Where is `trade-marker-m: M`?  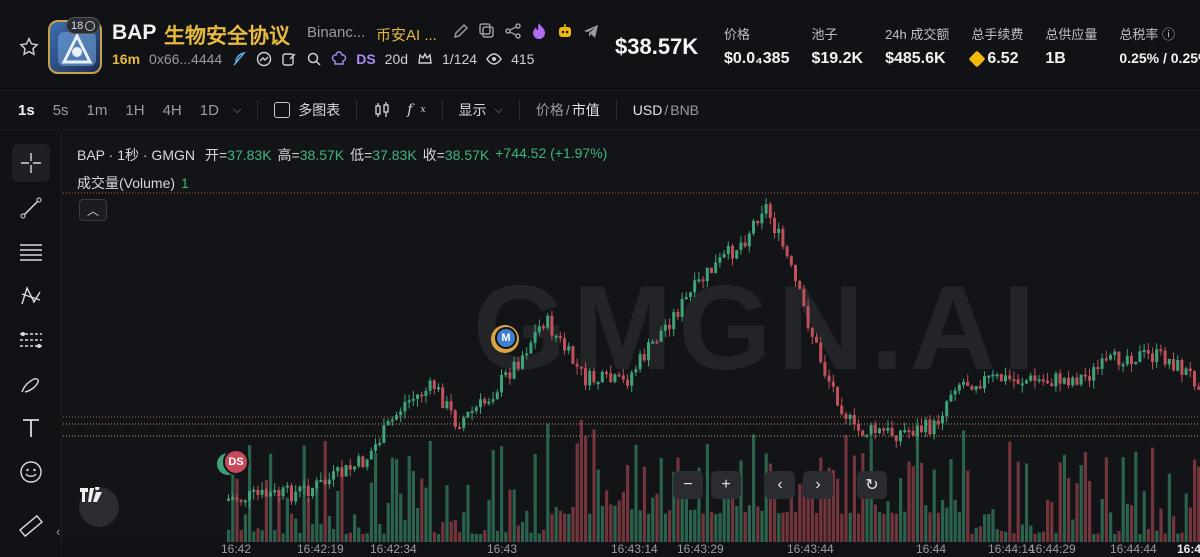
trade-marker-m: M is located at coordinates (506, 338).